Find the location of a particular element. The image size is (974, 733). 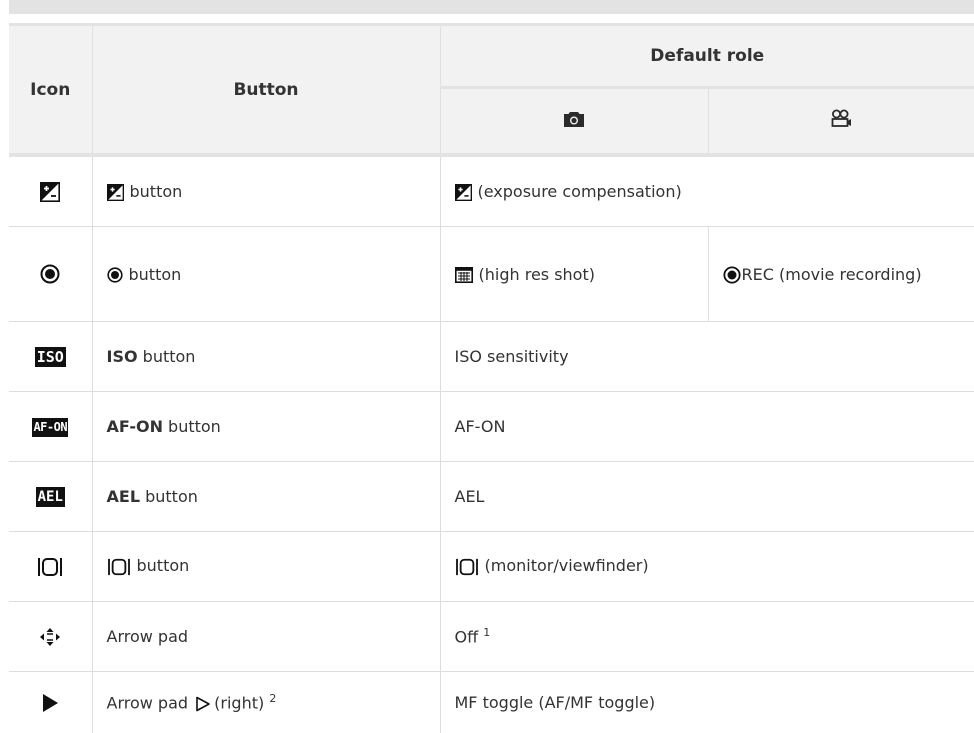

table-row: button (monitor/viewfinder) is located at coordinates (491, 566).